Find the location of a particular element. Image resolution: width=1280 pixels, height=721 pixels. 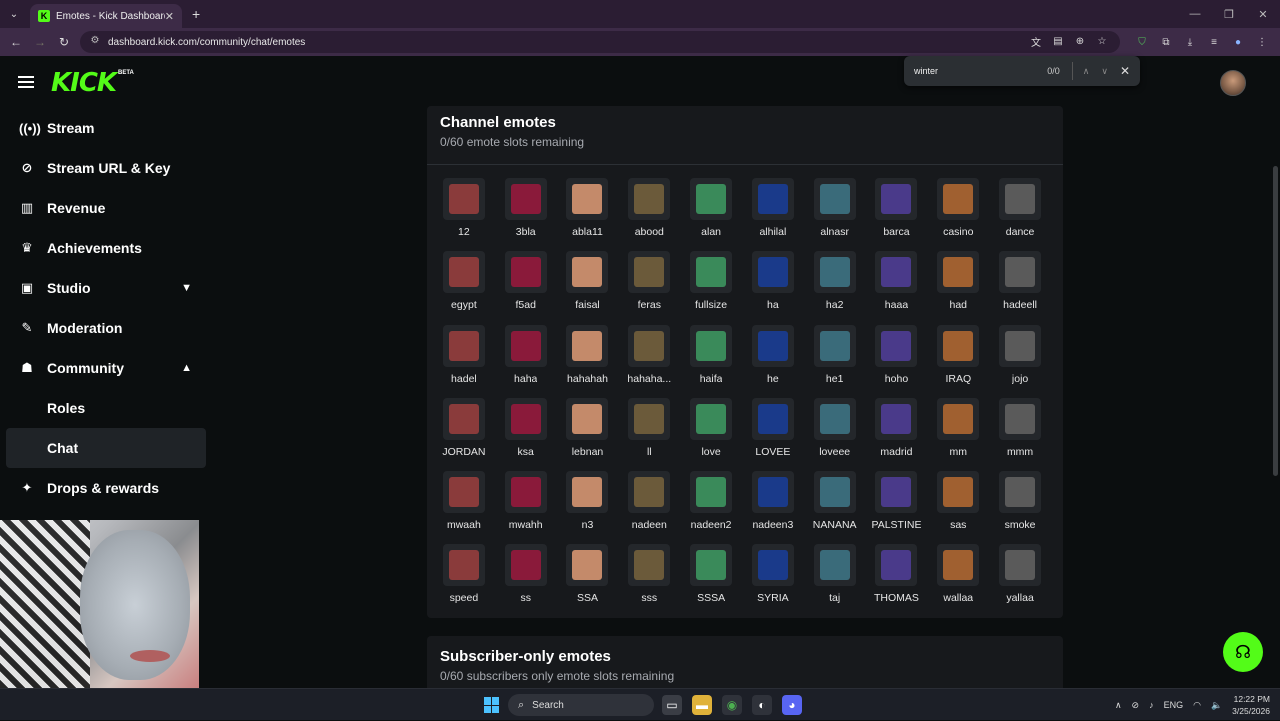

chevron-up-icon: ▲ is located at coordinates (186, 368).